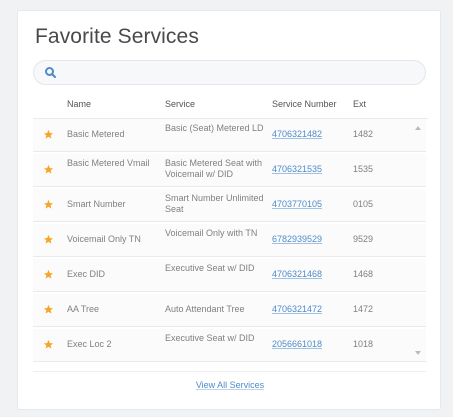  I want to click on service-ext: 0105, so click(363, 204).